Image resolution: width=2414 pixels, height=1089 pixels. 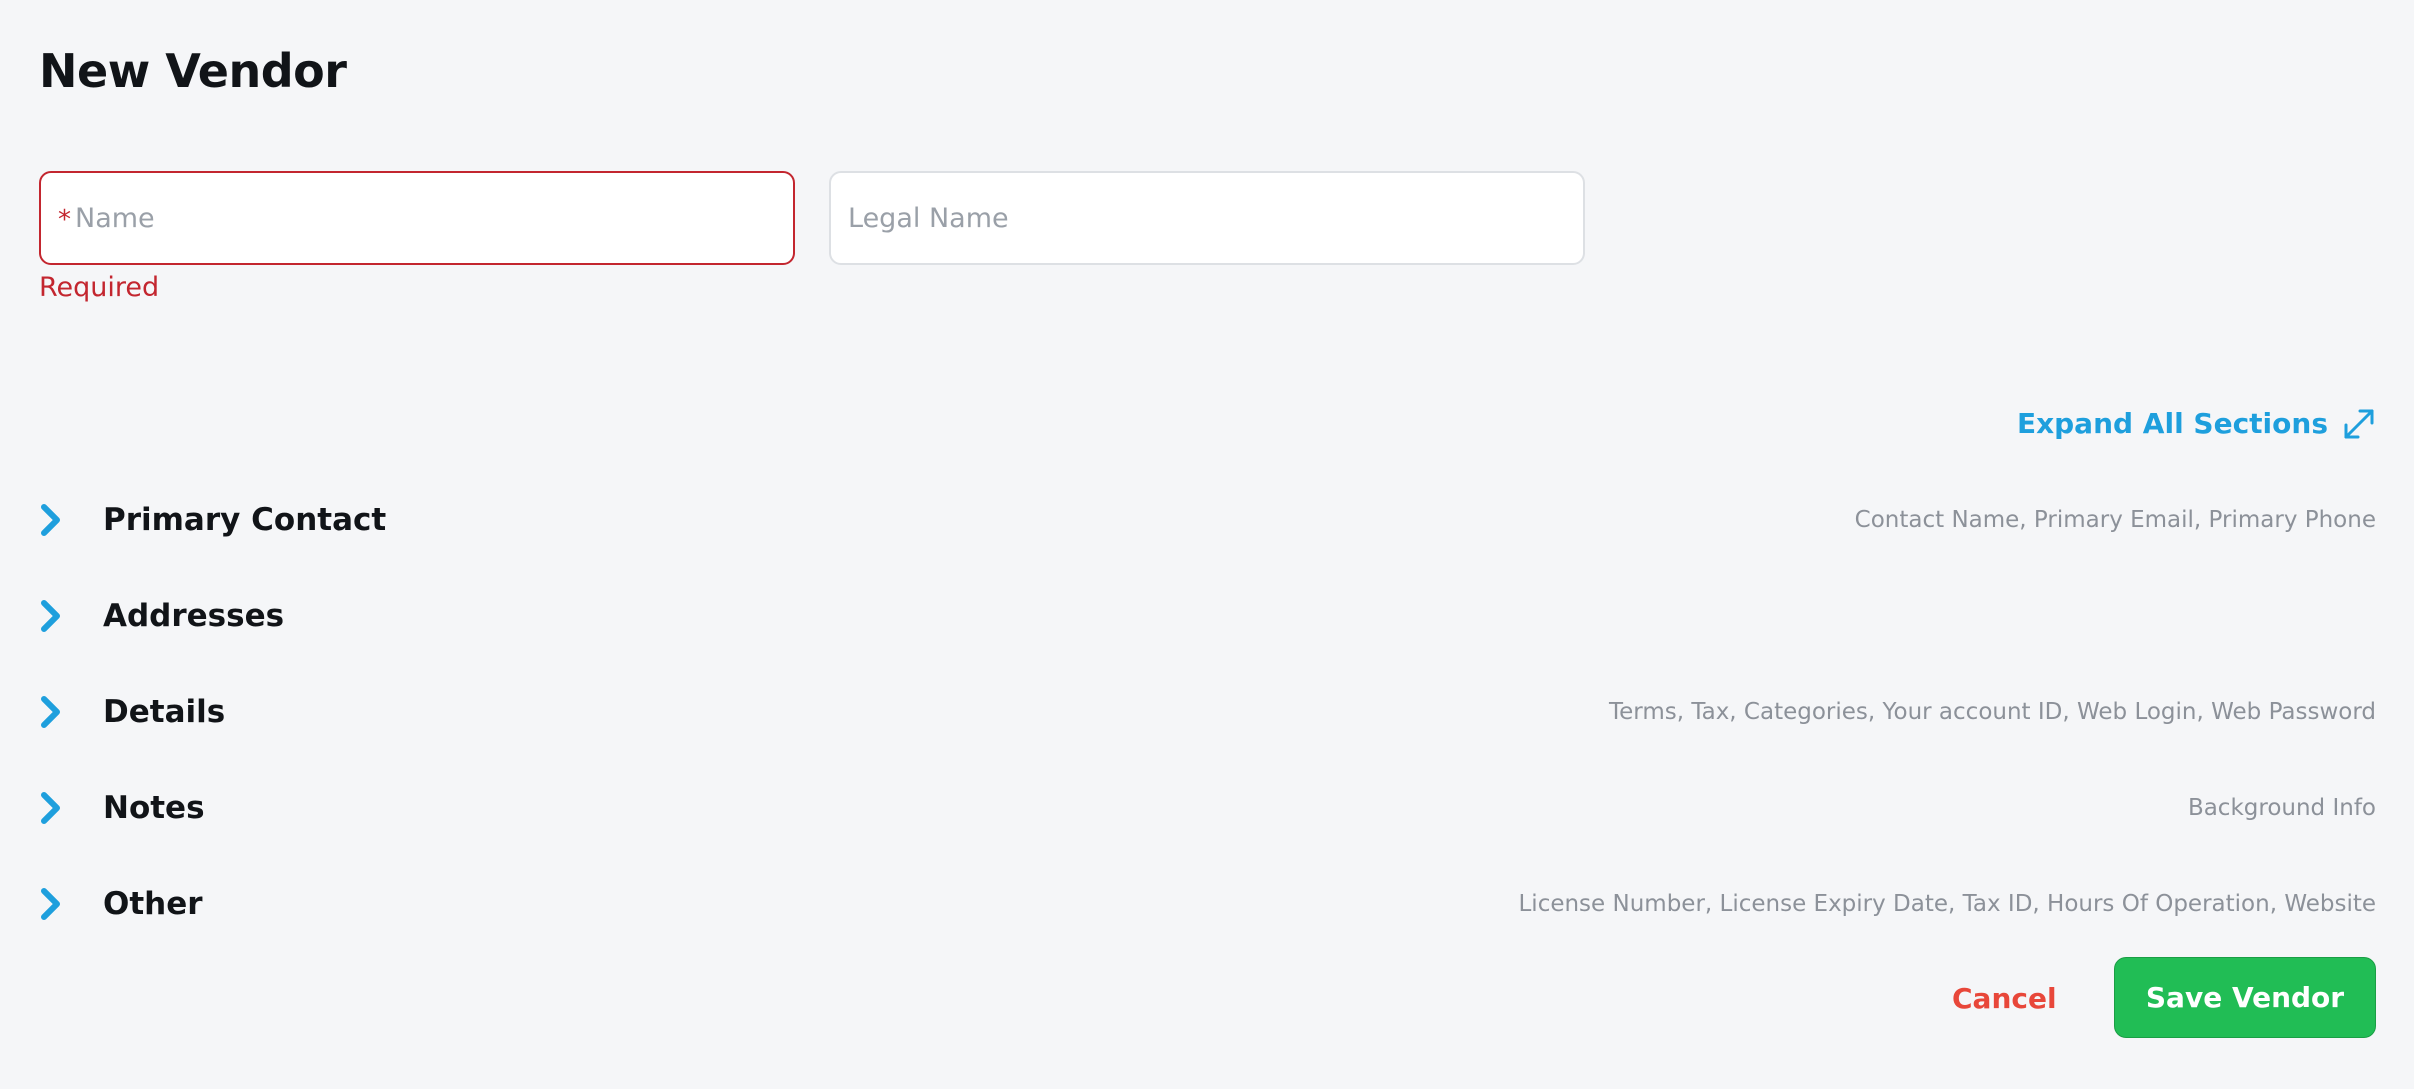 I want to click on save-vendor-button: Save Vendor, so click(x=2245, y=997).